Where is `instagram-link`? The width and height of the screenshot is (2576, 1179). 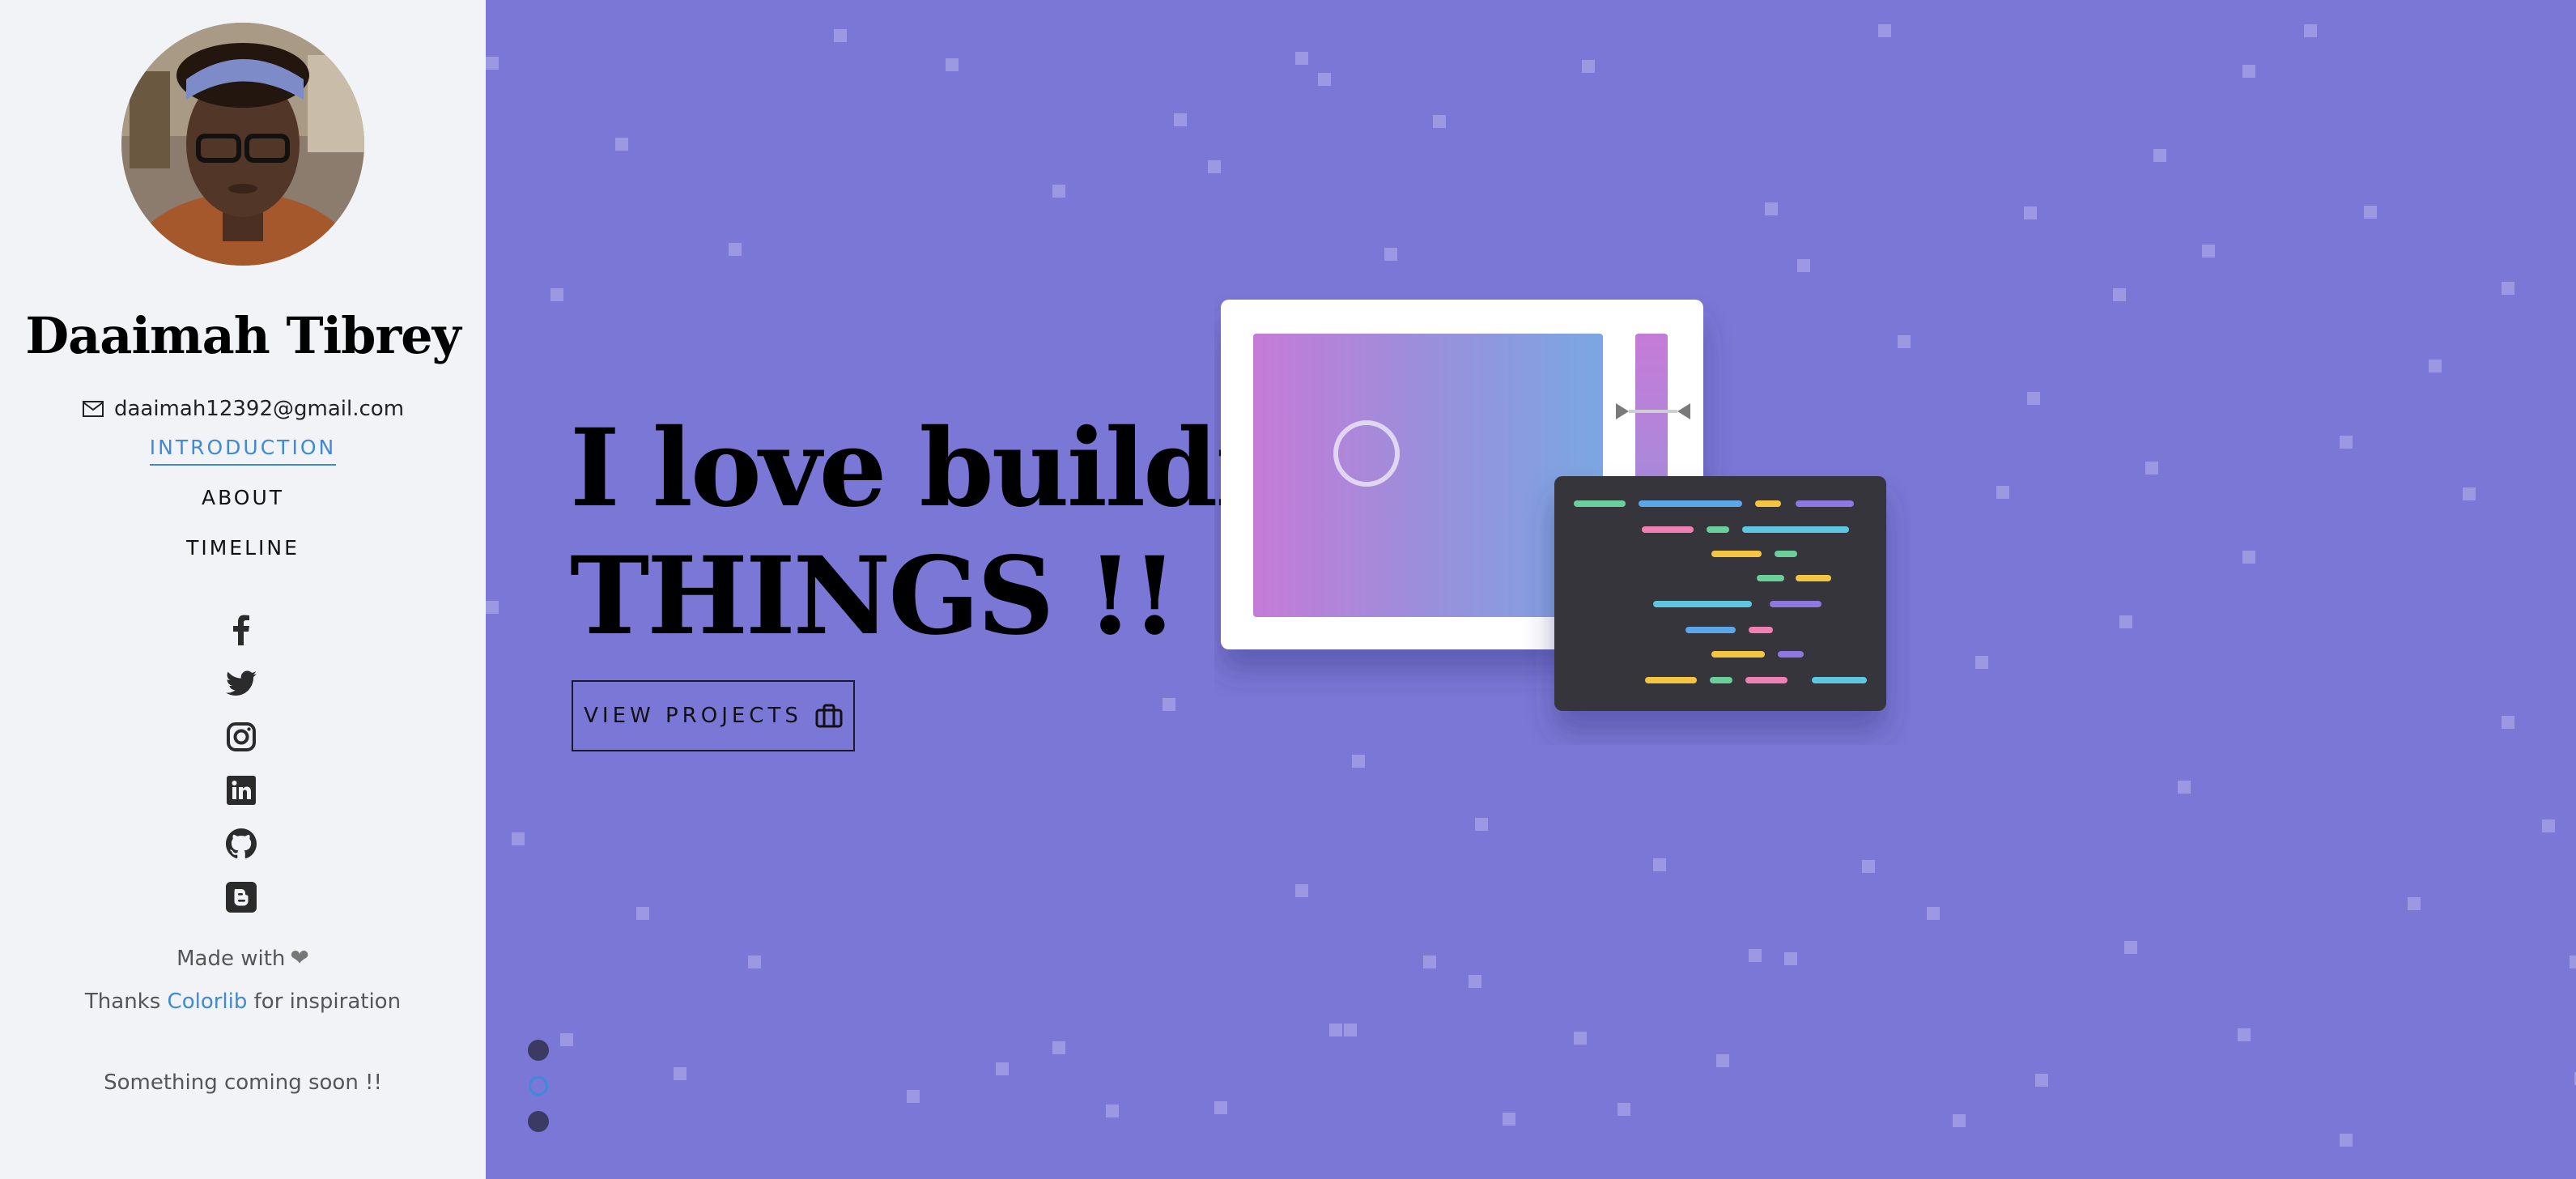 instagram-link is located at coordinates (241, 737).